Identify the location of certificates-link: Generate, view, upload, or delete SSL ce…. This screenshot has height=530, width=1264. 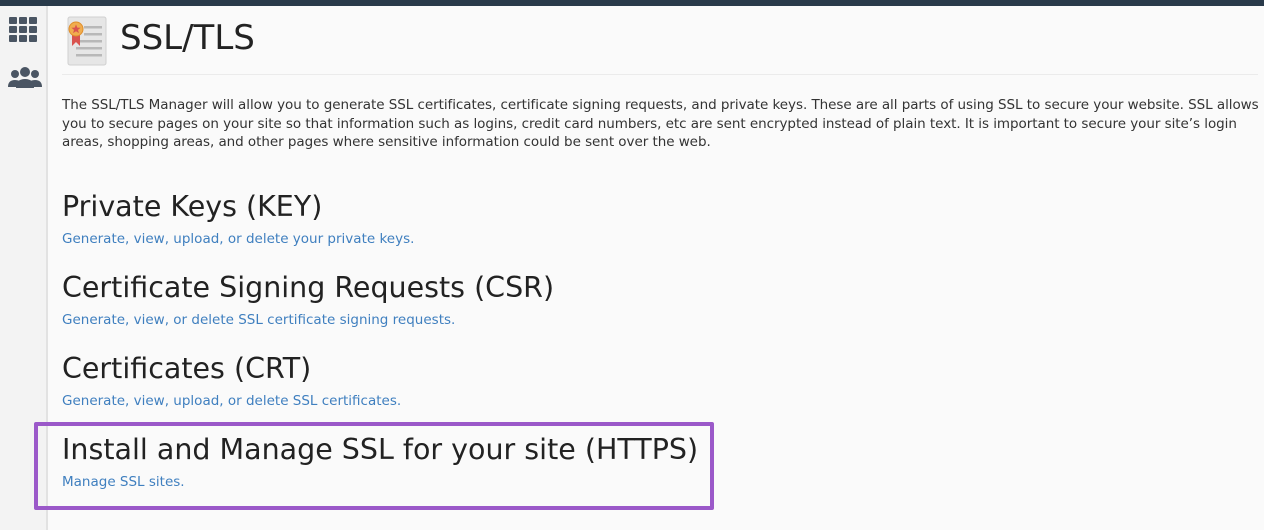
(231, 401).